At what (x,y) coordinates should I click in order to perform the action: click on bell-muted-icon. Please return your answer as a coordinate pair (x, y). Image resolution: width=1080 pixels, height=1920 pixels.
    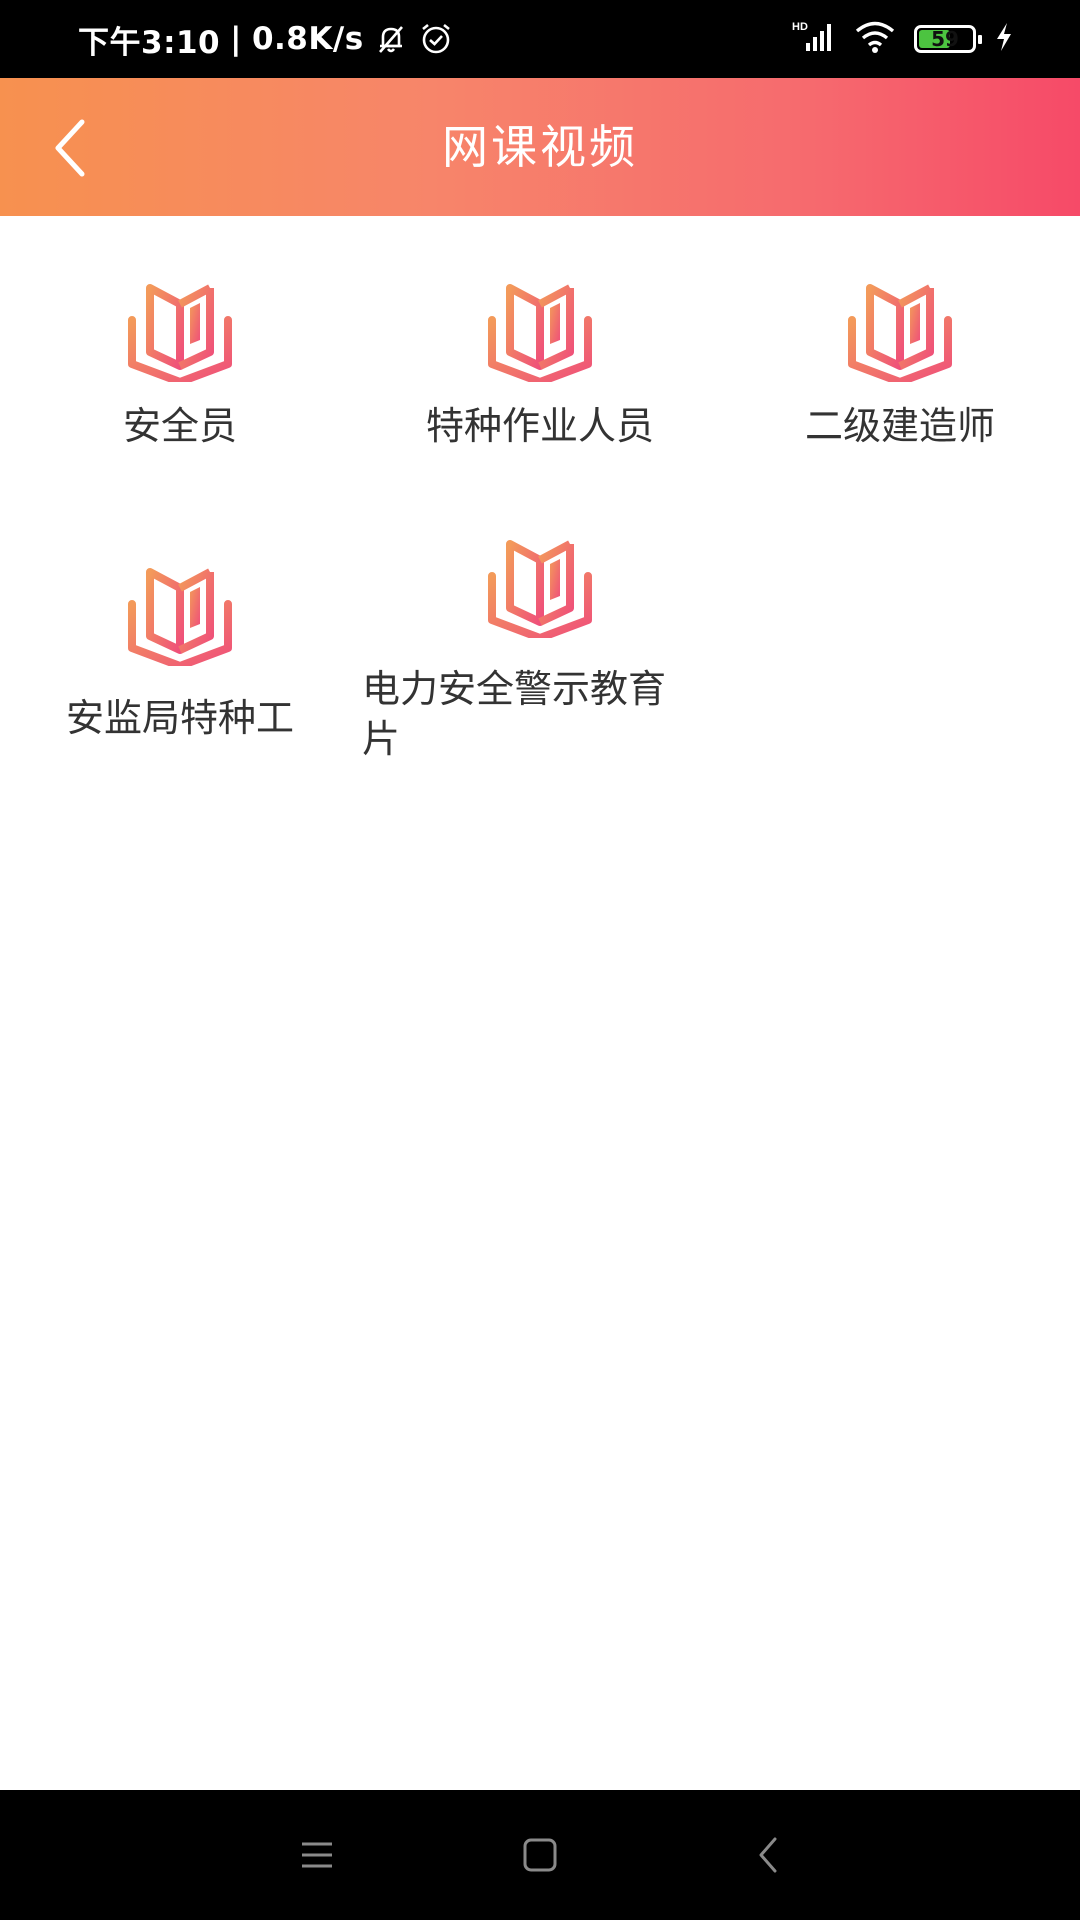
    Looking at the image, I should click on (391, 39).